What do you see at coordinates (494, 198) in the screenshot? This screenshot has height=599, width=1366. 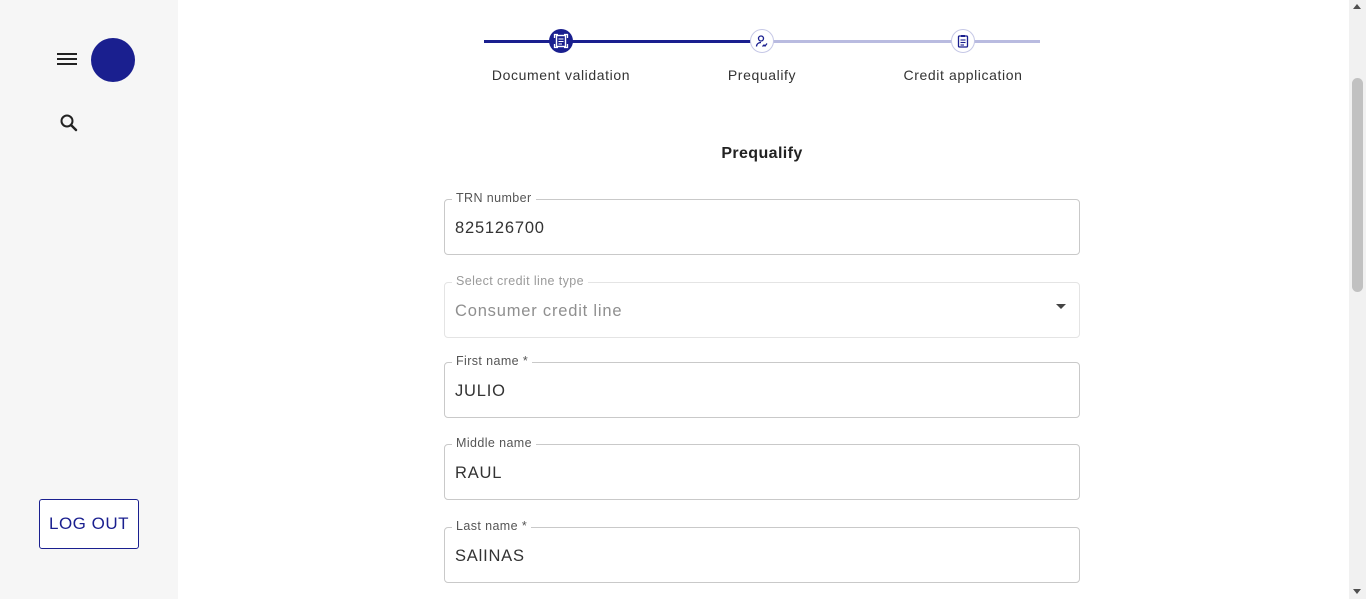 I see `trn-number-label: TRN number` at bounding box center [494, 198].